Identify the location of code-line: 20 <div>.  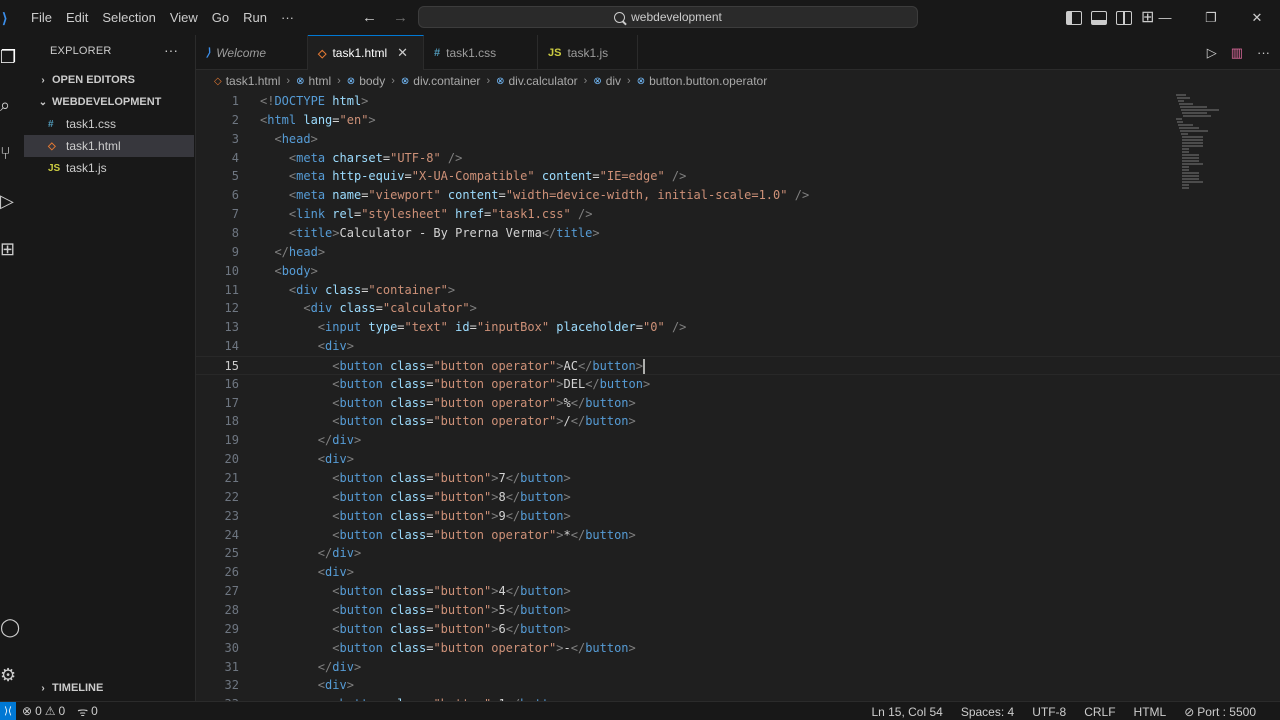
(738, 459).